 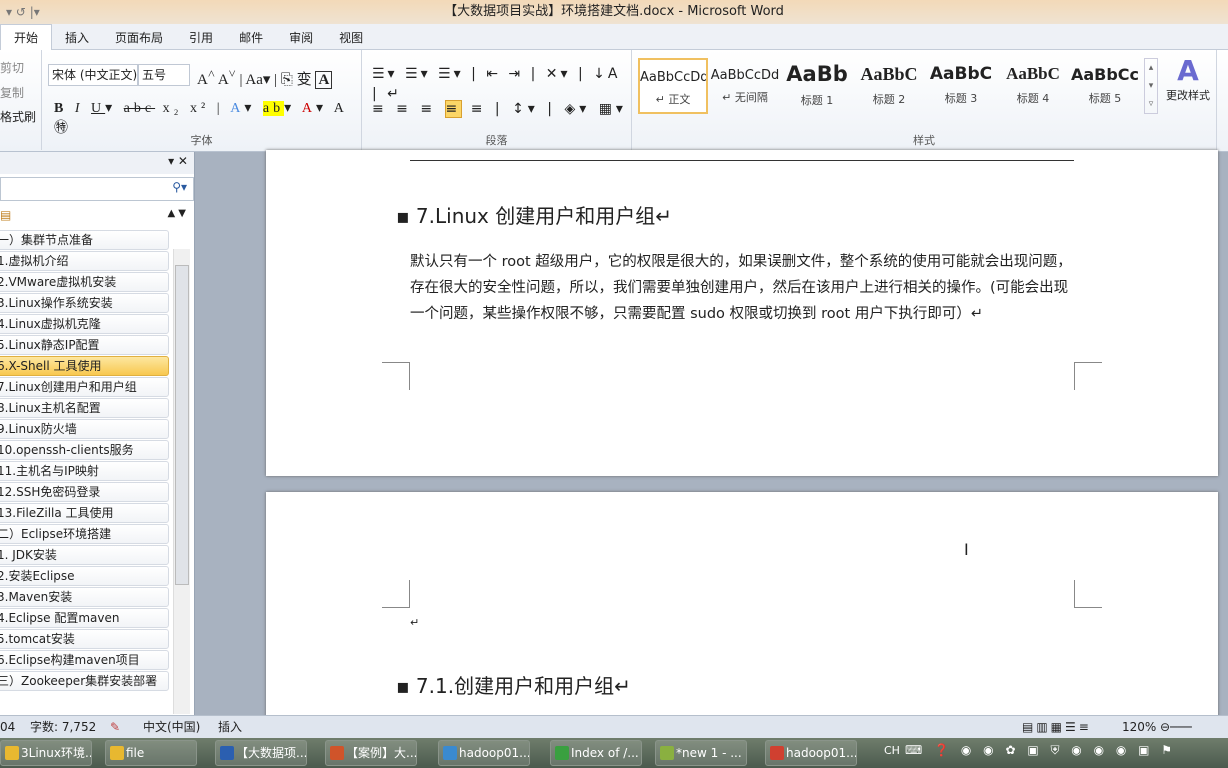 What do you see at coordinates (97, 163) in the screenshot?
I see `nav-header: ▾ ✕` at bounding box center [97, 163].